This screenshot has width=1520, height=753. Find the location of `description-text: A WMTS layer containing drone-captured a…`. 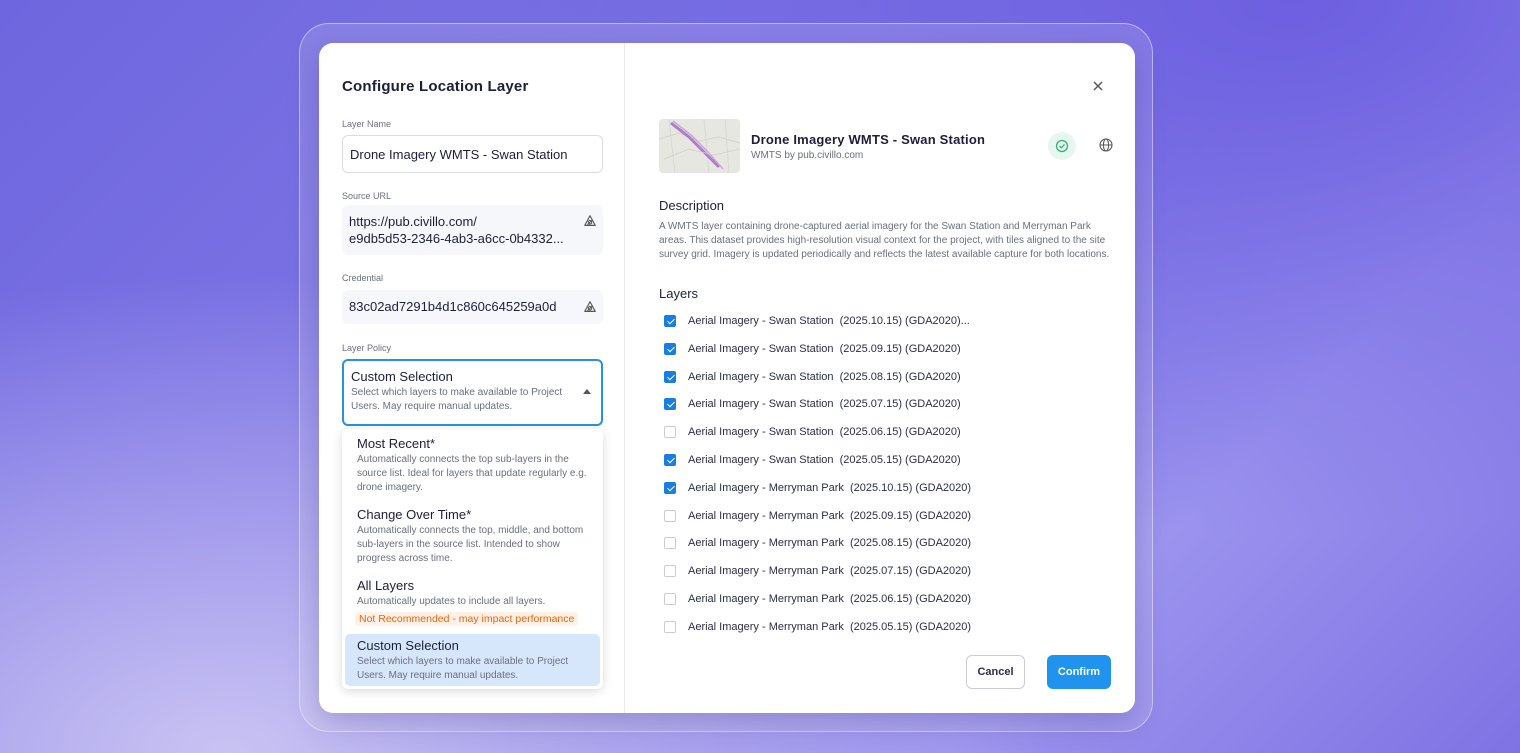

description-text: A WMTS layer containing drone-captured a… is located at coordinates (884, 240).